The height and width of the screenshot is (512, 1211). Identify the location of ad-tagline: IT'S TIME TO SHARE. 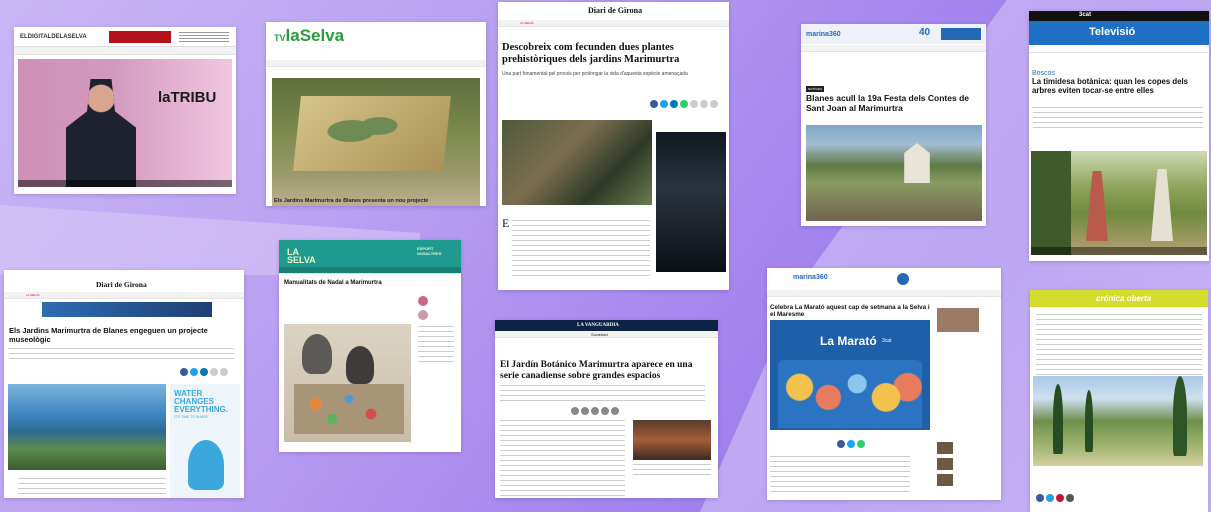
(191, 417).